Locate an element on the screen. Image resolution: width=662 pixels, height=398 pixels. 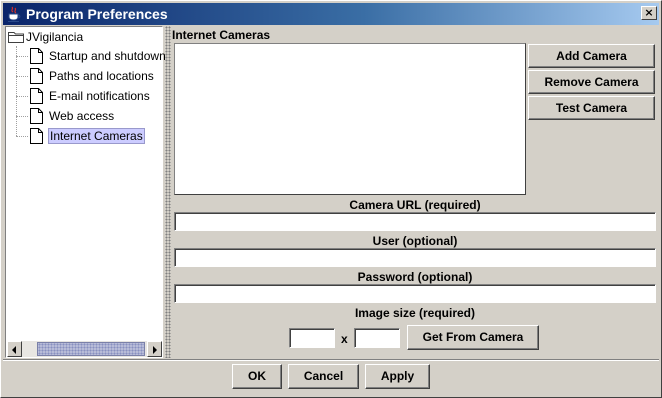
tree-item-startup: Startup and shutdown is located at coordinates (91, 56).